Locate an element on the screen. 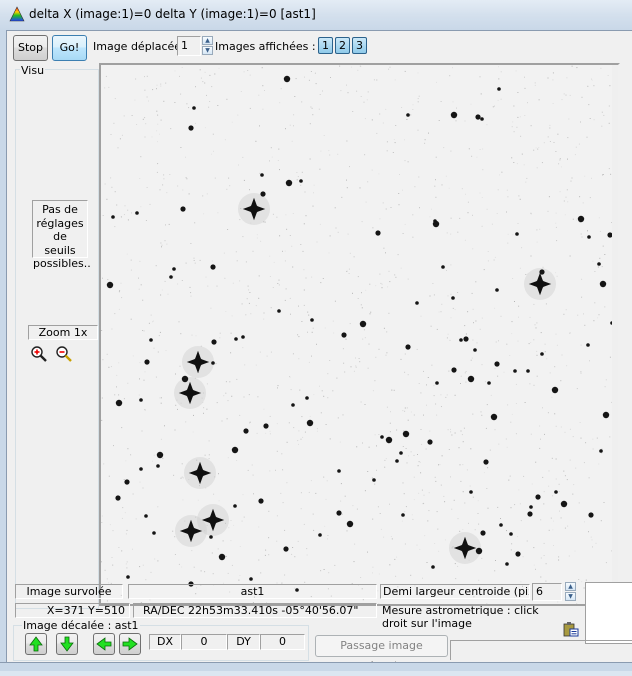 This screenshot has width=632, height=676. next-image-button: Passage image suivante is located at coordinates (381, 646).